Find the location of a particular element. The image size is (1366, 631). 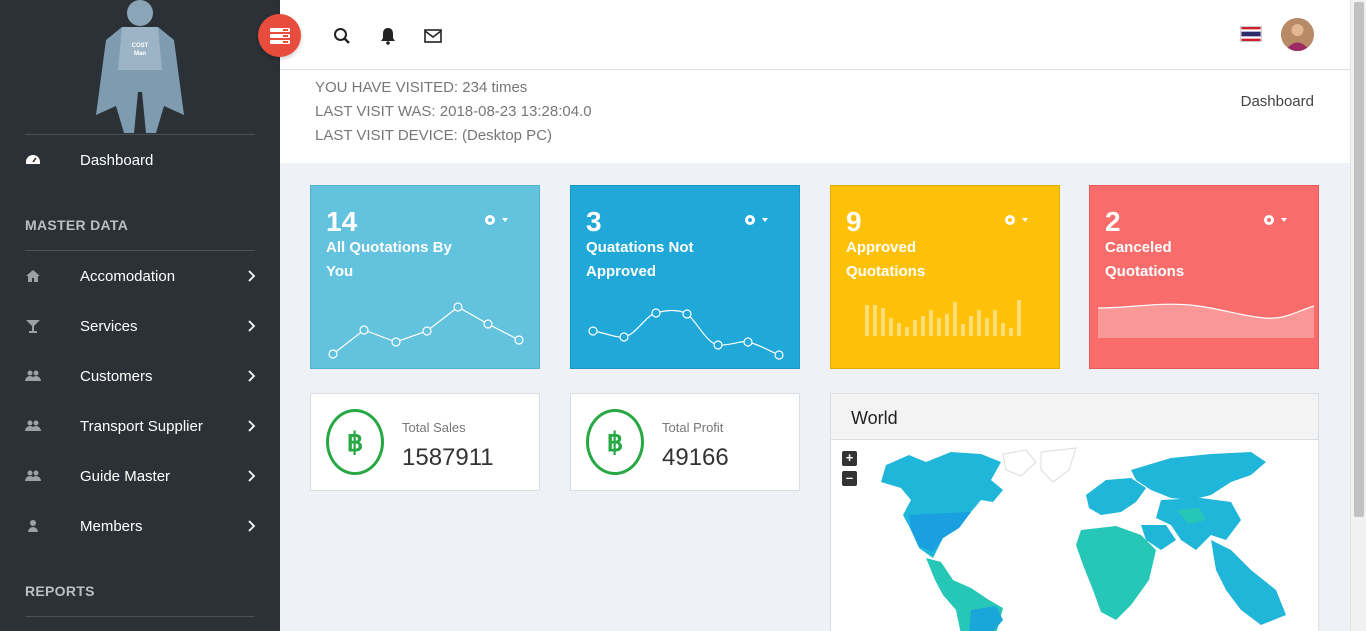

section-reports: REPORTS is located at coordinates (60, 591).